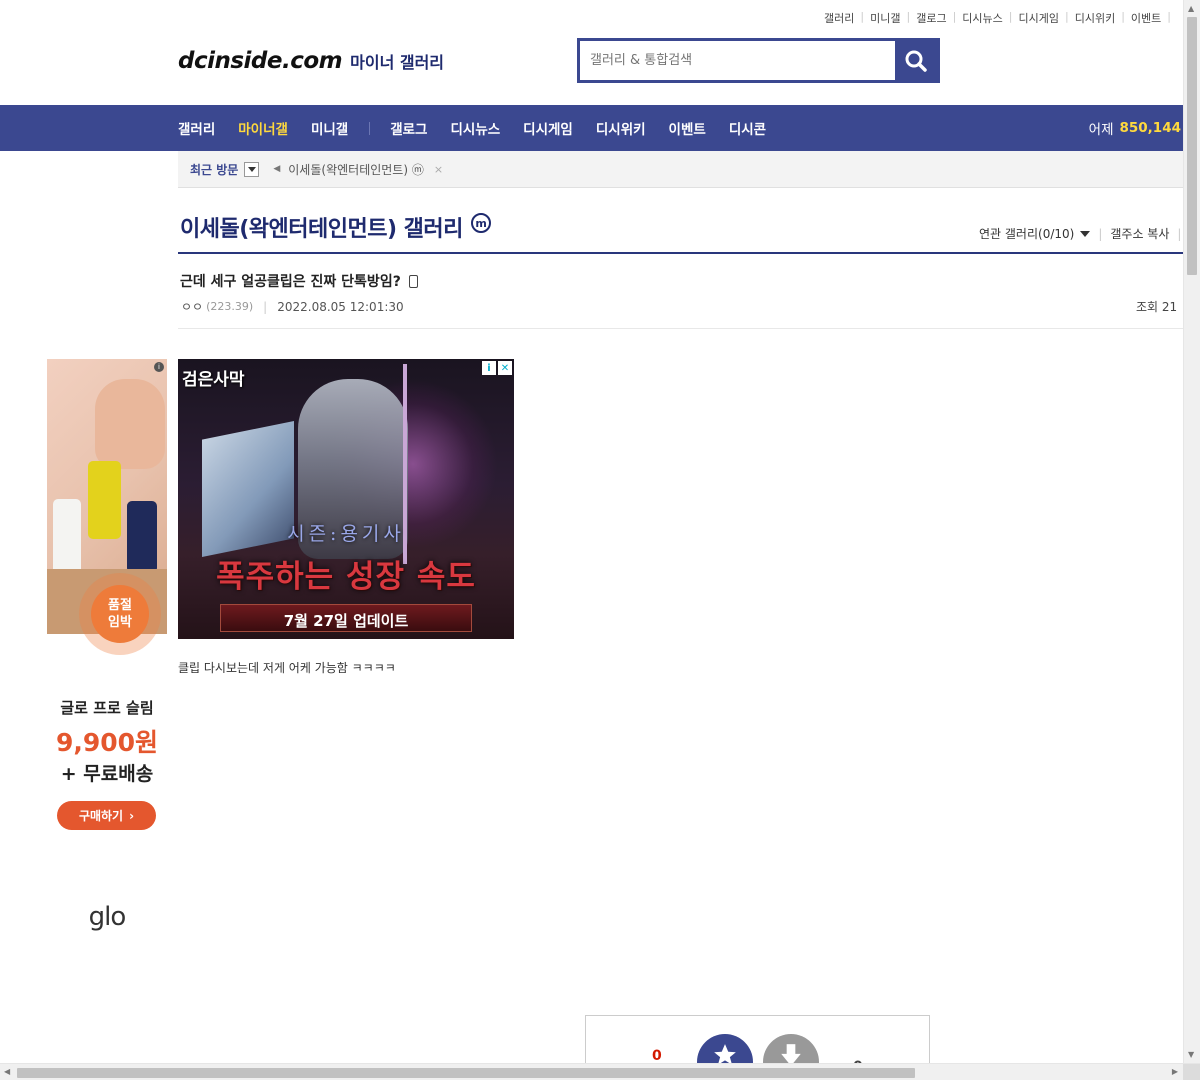 The image size is (1200, 1080). I want to click on gallery-title-text: 이세돌(왁엔터테인먼트) 갤러리, so click(321, 227).